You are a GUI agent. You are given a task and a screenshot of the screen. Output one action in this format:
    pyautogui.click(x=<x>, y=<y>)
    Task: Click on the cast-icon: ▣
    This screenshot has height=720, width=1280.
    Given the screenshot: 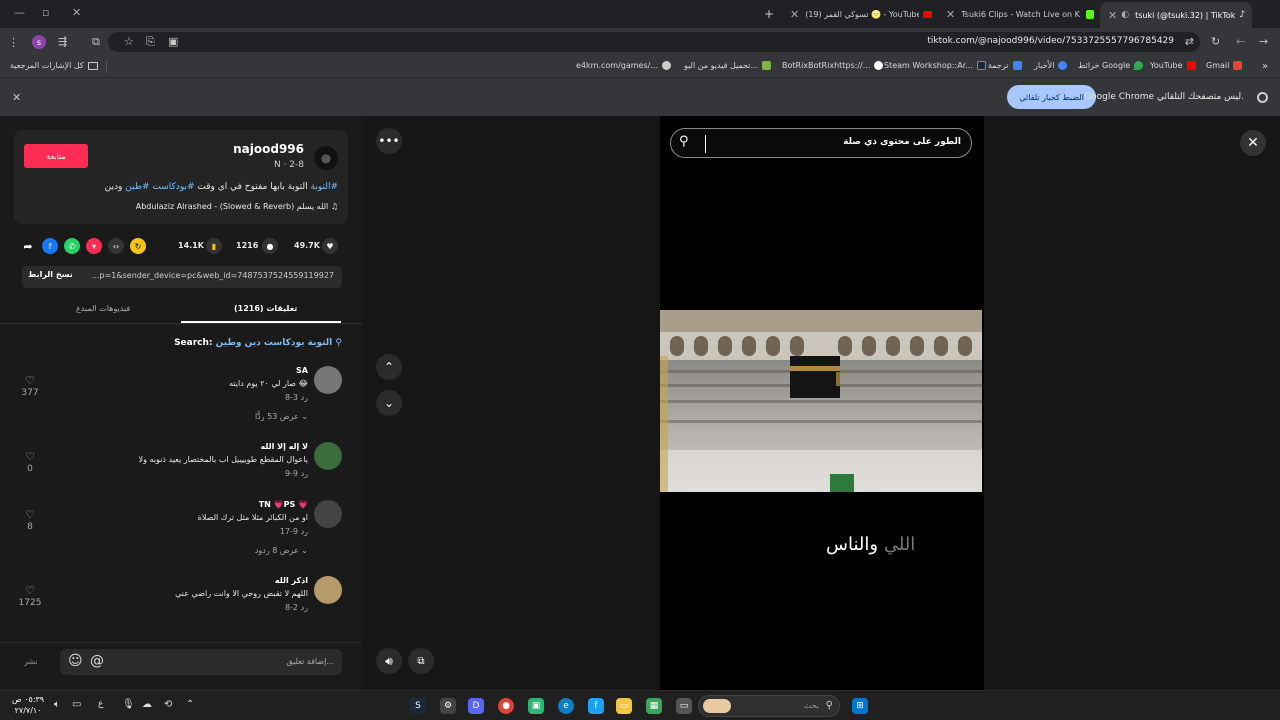 What is the action you would take?
    pyautogui.click(x=173, y=41)
    